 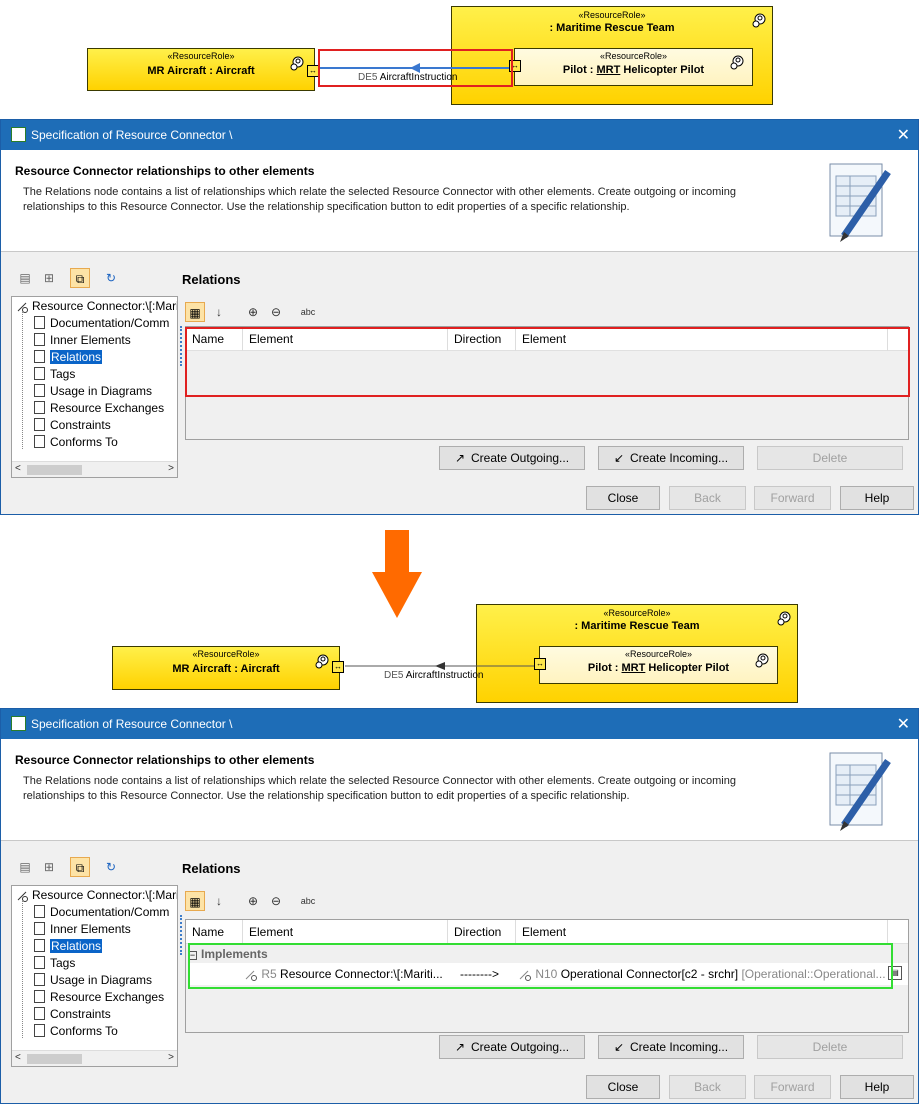 I want to click on connector-label: DE5 AircraftInstruction, so click(x=434, y=675).